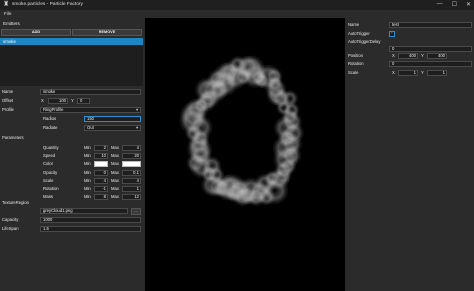 The height and width of the screenshot is (291, 474). Describe the element at coordinates (51, 147) in the screenshot. I see `parameter-name: Quantity` at that location.